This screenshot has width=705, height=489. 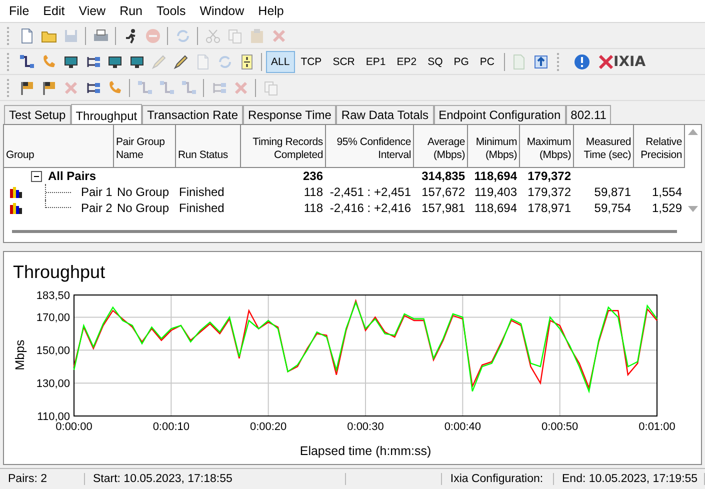 I want to click on status-text: Start: 10.05.2023, 17:18:55, so click(x=215, y=479).